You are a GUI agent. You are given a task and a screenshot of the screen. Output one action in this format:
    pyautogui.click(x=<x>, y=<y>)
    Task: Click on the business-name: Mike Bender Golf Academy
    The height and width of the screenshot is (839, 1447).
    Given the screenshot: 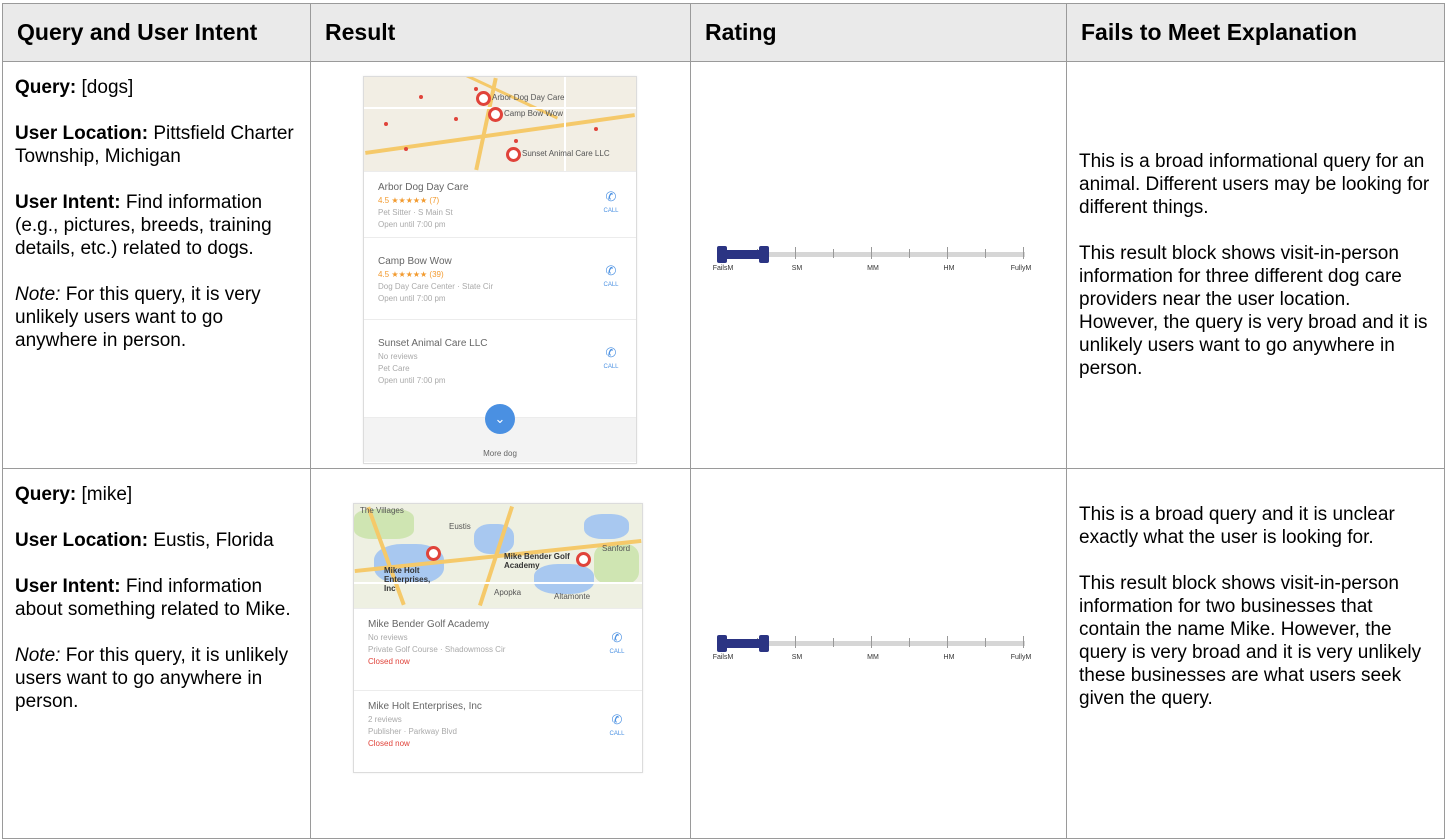 What is the action you would take?
    pyautogui.click(x=499, y=624)
    